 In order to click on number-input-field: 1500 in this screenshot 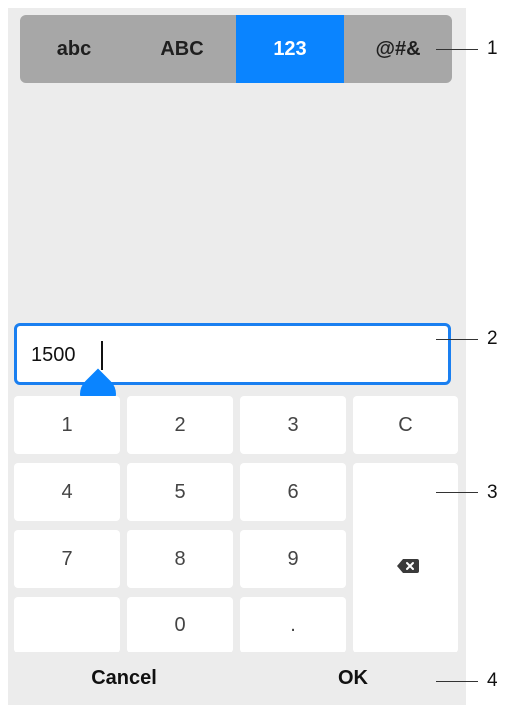, I will do `click(232, 354)`.